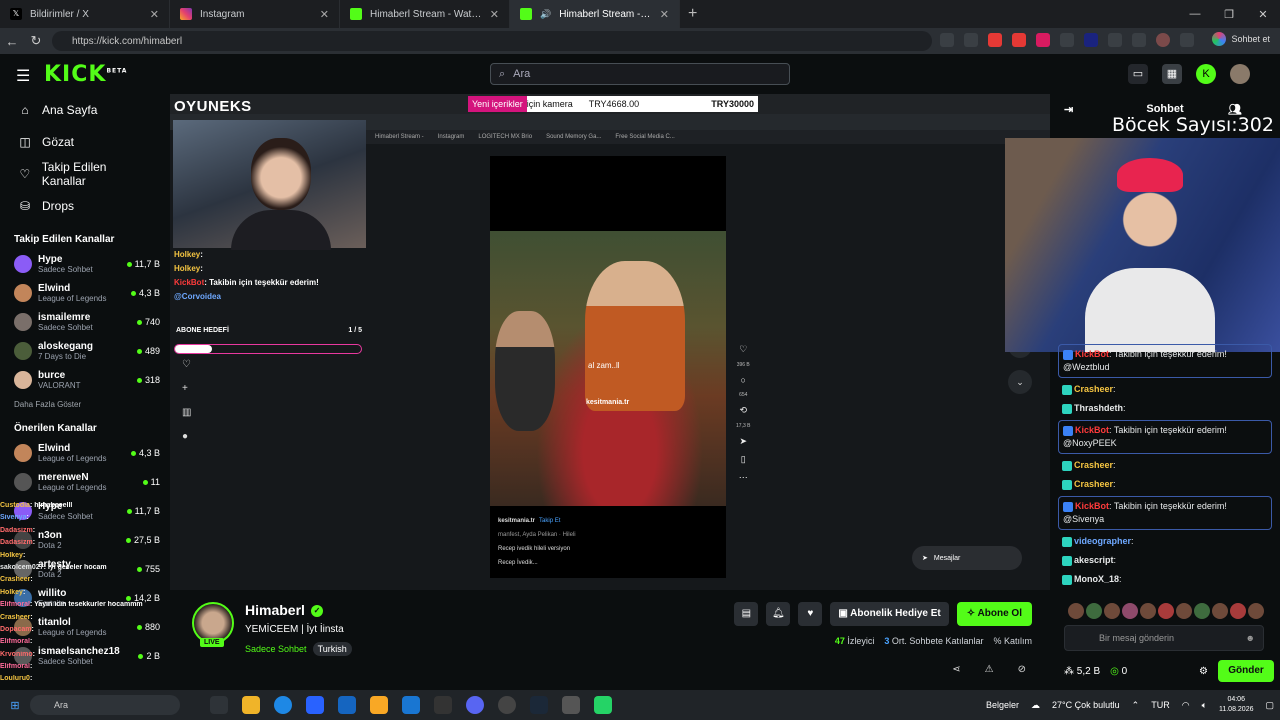 The image size is (1280, 720). I want to click on hide-icon: ⊘, so click(1022, 669).